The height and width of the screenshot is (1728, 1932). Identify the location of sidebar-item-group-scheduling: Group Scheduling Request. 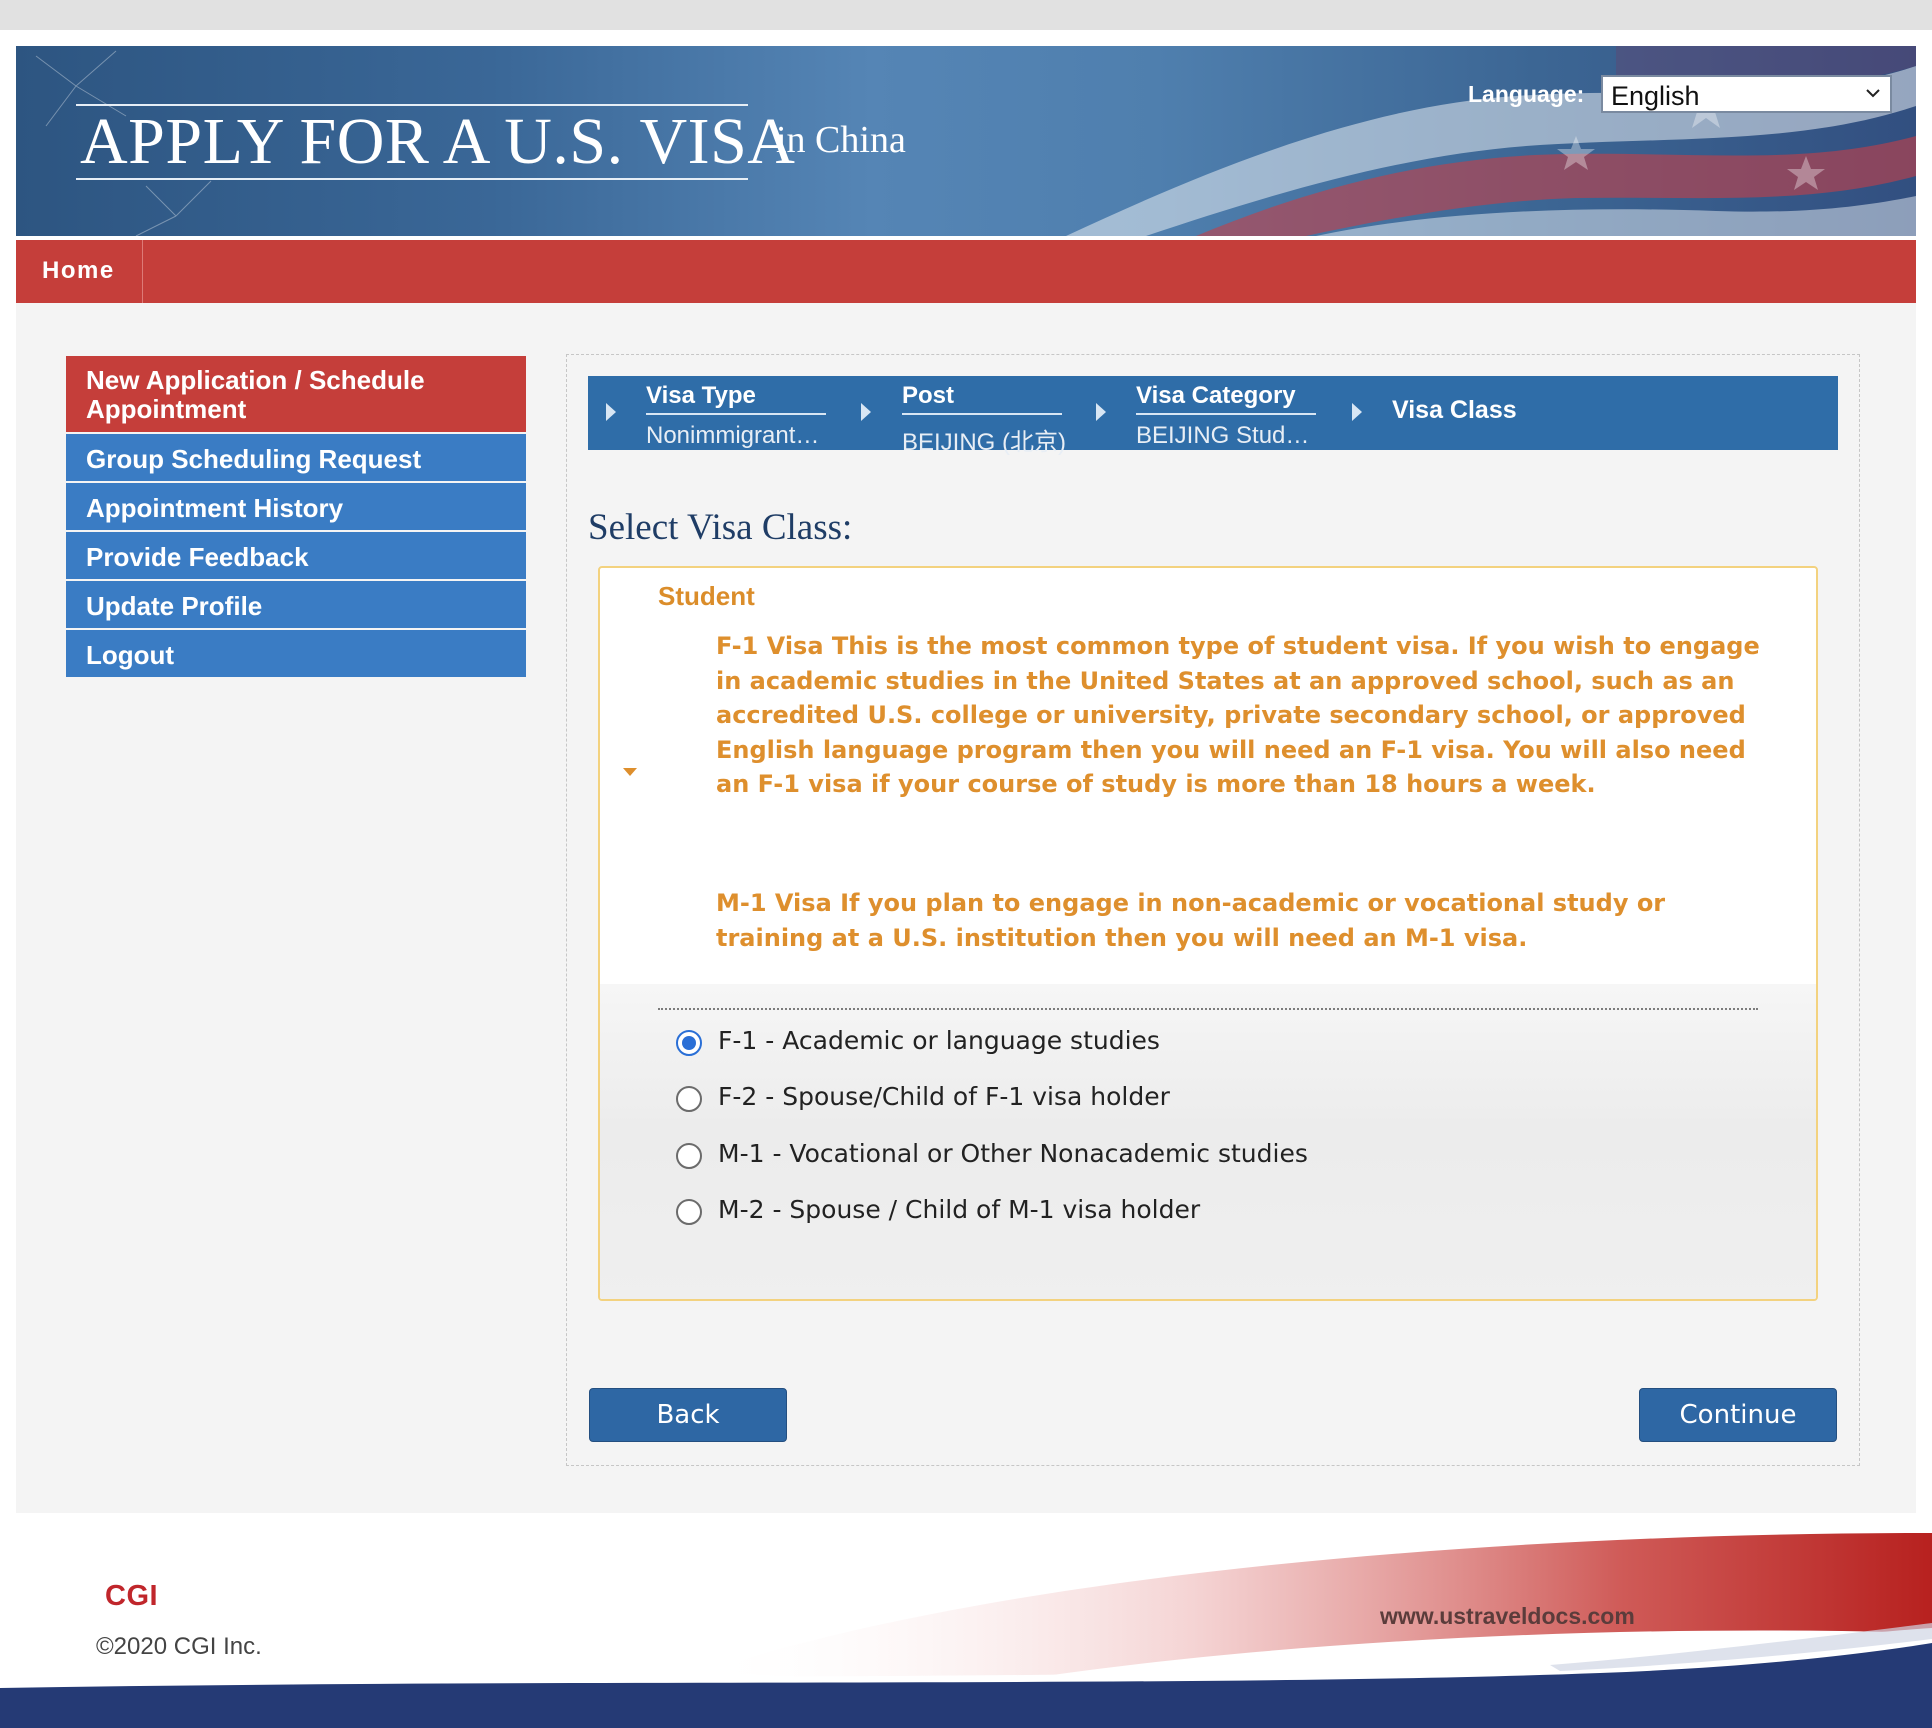
(296, 457).